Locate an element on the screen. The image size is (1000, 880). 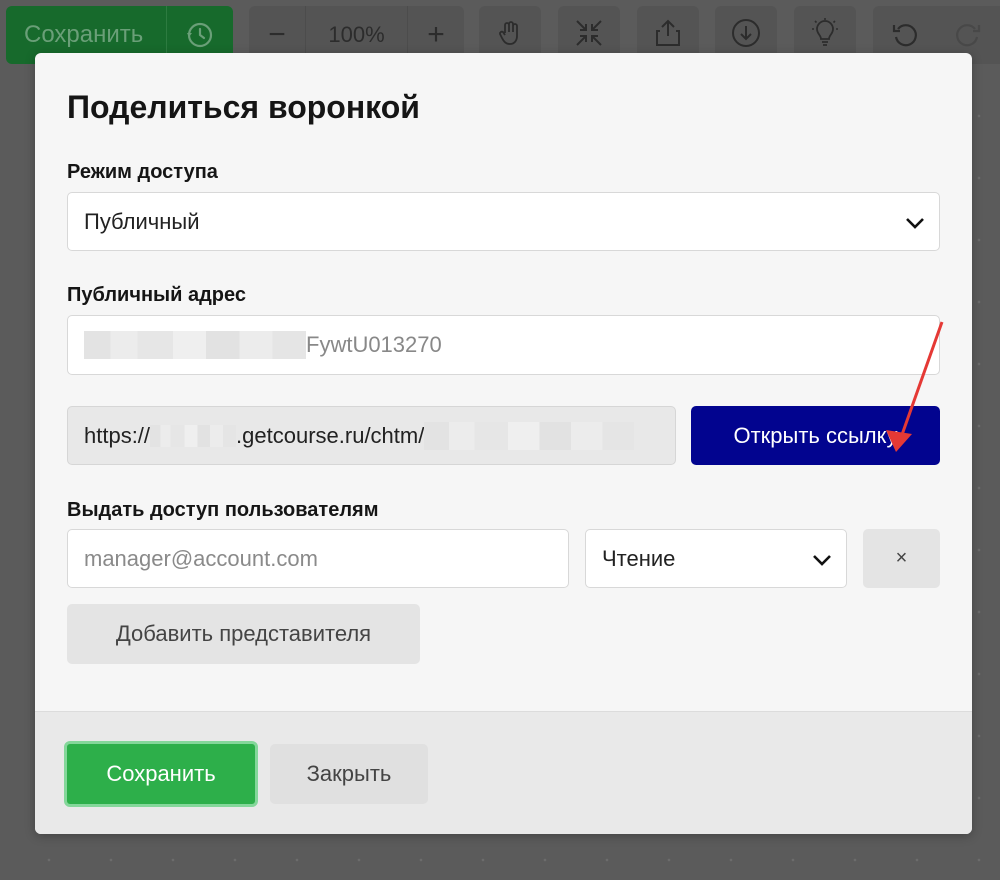
history-icon is located at coordinates (200, 35).